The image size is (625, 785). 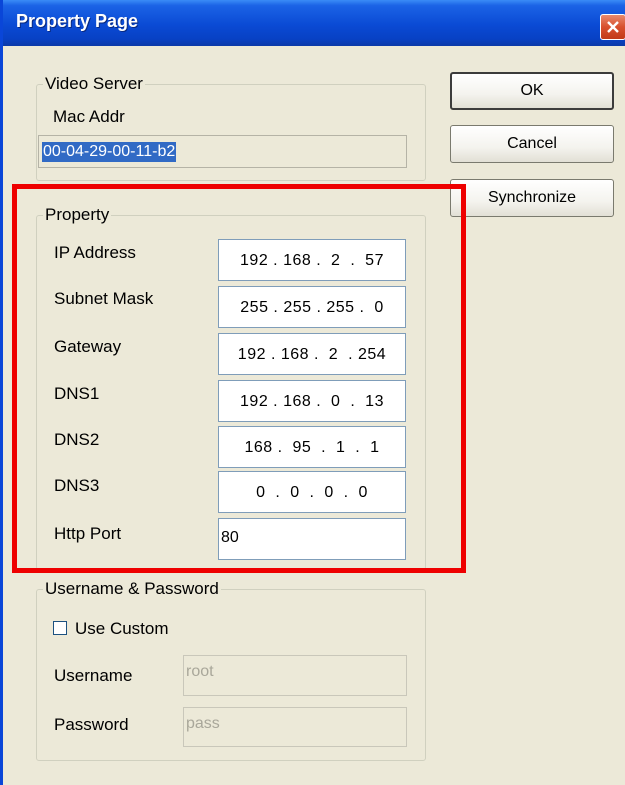 What do you see at coordinates (295, 727) in the screenshot?
I see `password-field: pass` at bounding box center [295, 727].